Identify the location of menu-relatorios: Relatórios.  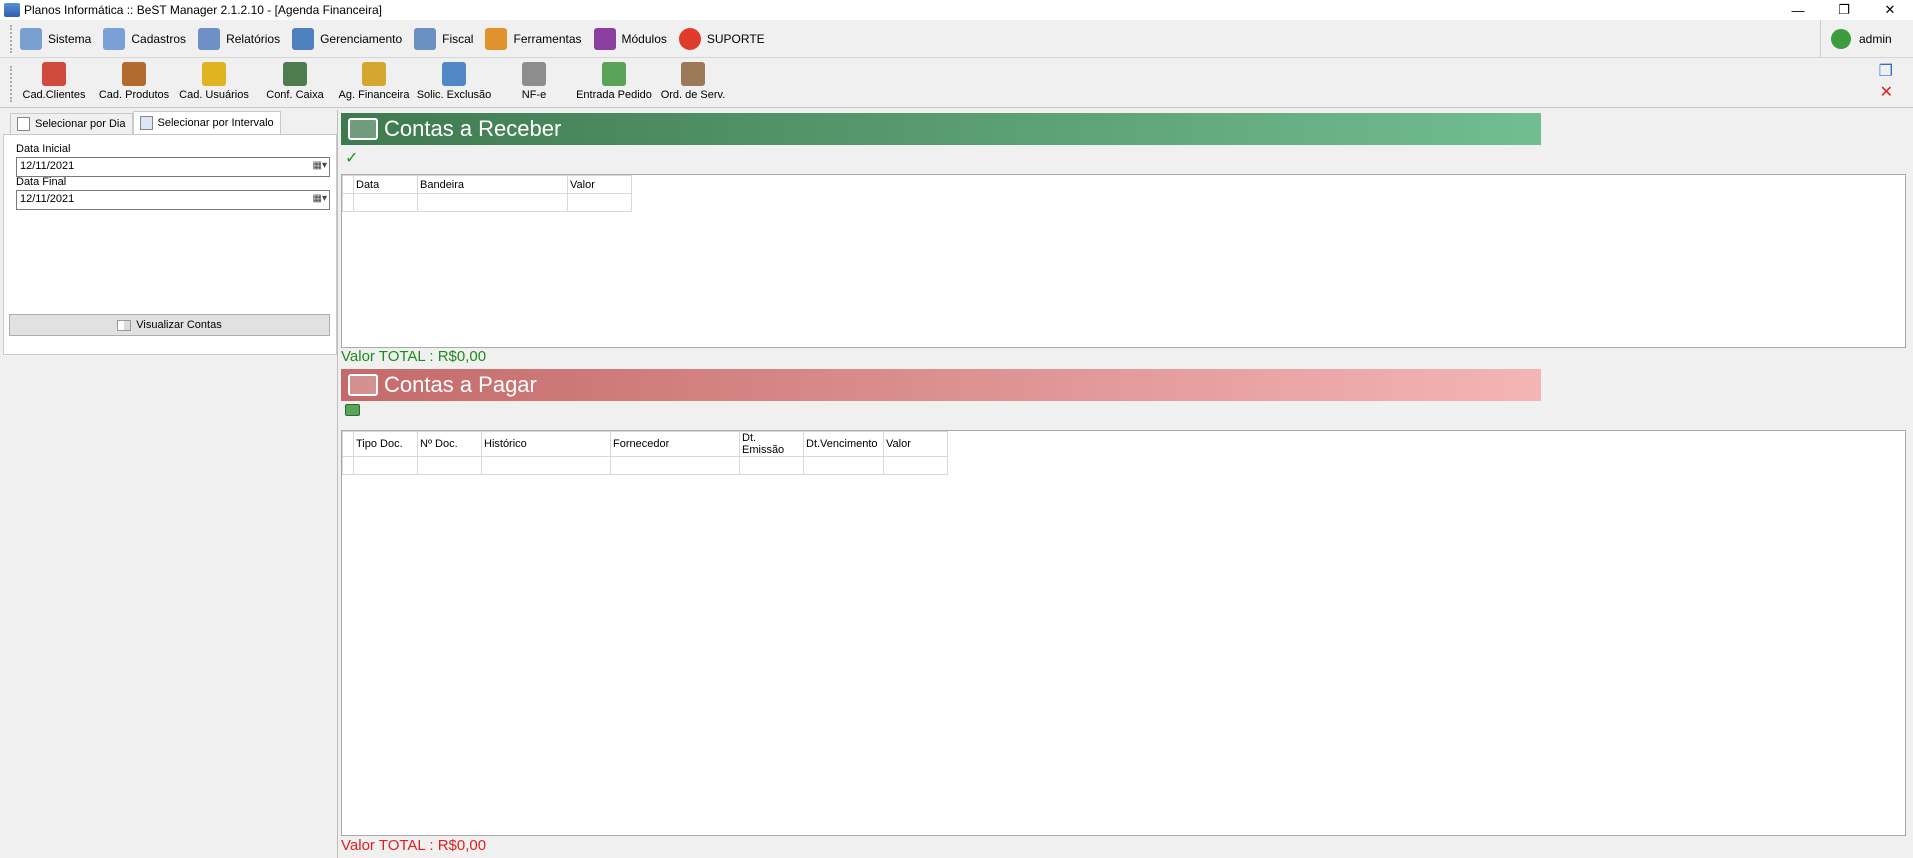
(239, 39).